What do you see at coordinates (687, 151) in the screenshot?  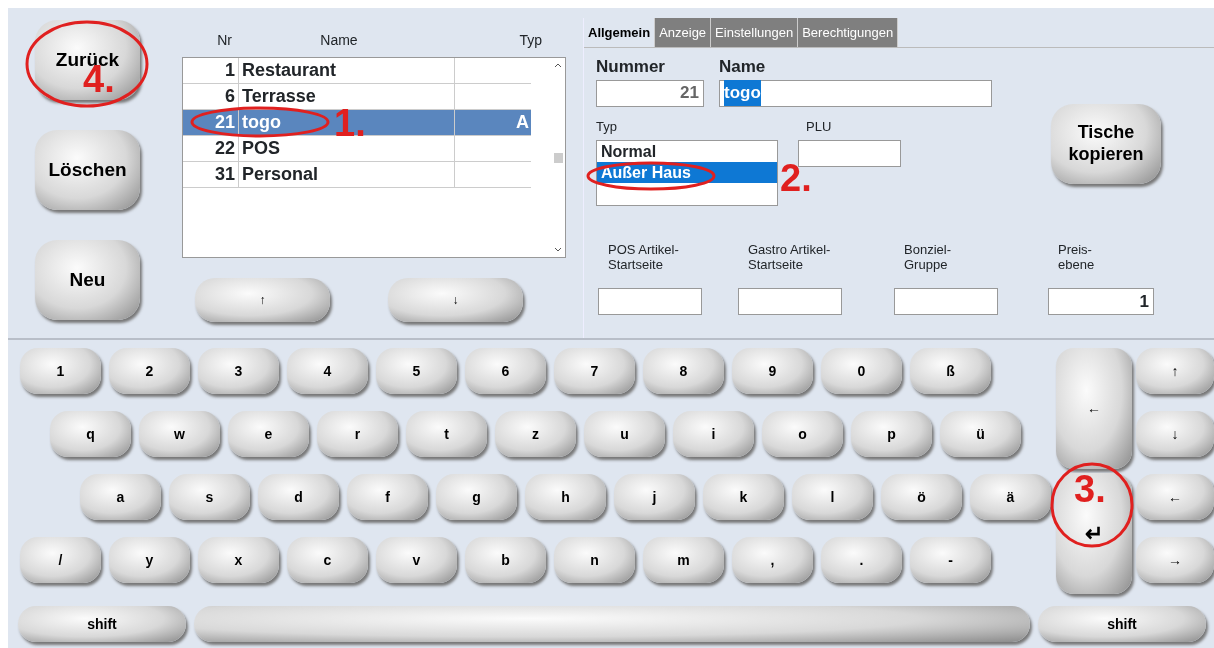 I see `list-option: Normal` at bounding box center [687, 151].